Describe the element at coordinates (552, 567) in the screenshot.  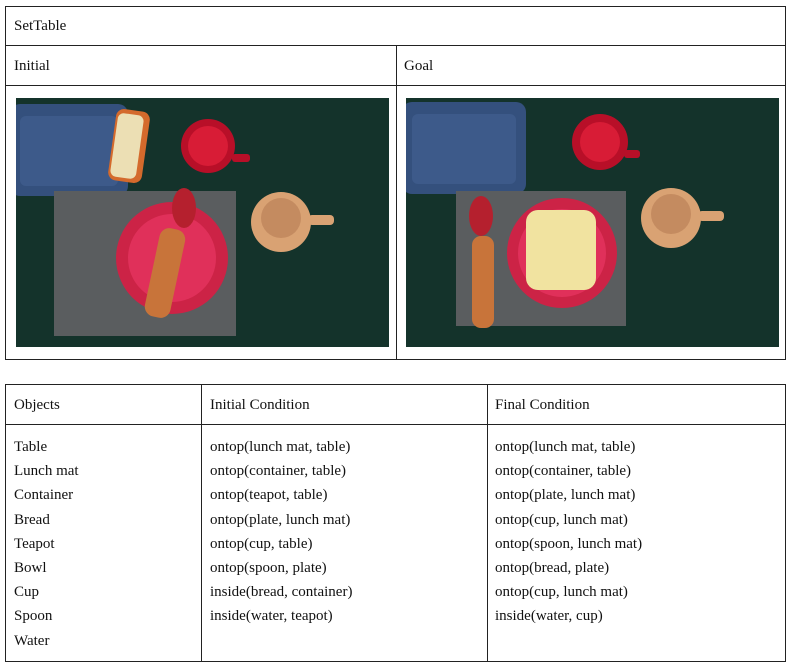
I see `final-condition-item: ontop(bread, plate)` at that location.